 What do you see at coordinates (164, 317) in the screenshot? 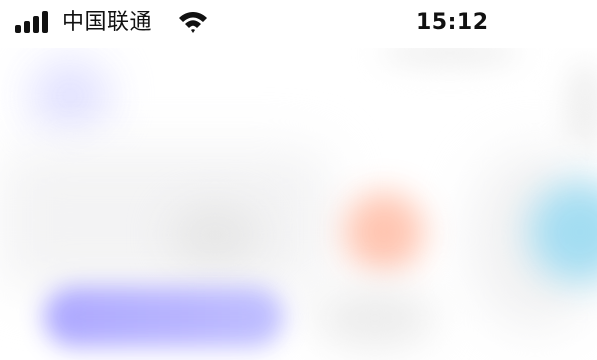
I see `blurred-primary-button` at bounding box center [164, 317].